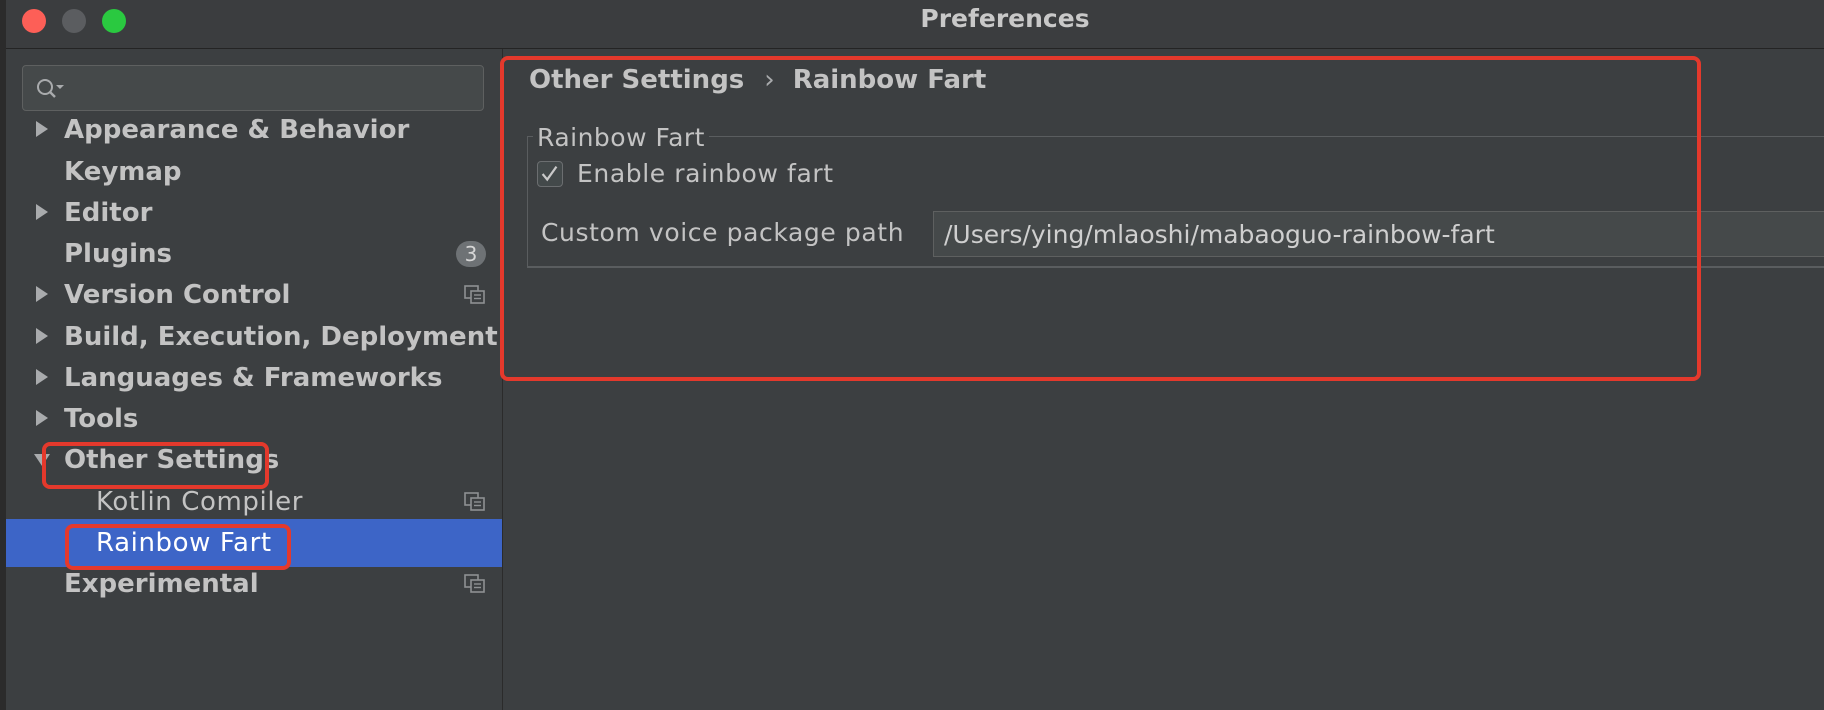  I want to click on breadcrumb-parent: Other Settings, so click(636, 80).